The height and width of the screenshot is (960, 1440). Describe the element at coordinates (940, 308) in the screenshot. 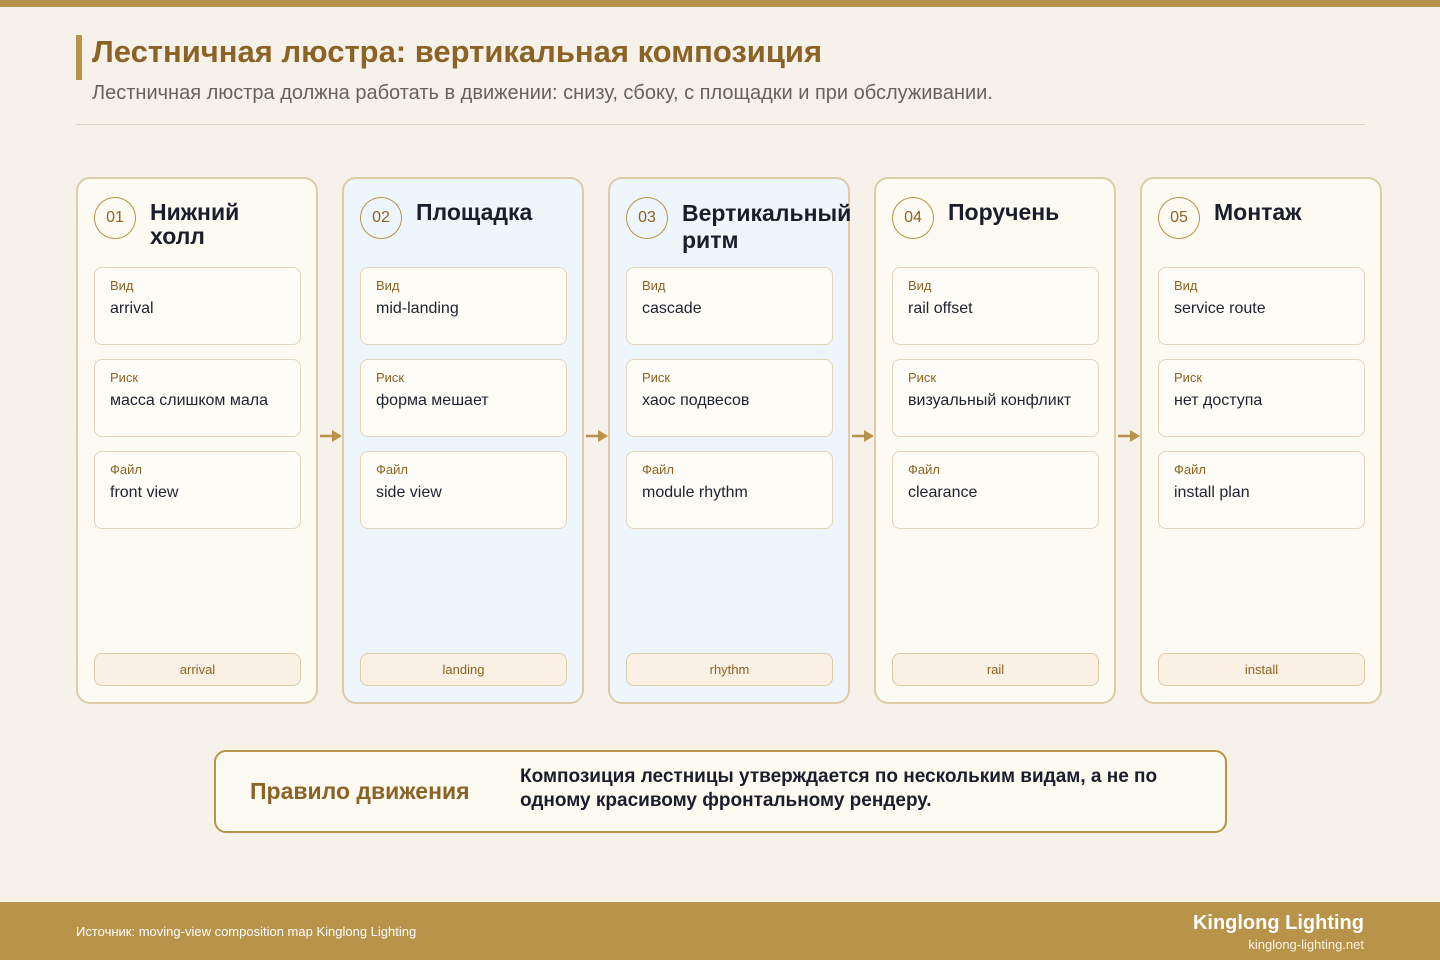

I see `field-value: rail offset` at that location.